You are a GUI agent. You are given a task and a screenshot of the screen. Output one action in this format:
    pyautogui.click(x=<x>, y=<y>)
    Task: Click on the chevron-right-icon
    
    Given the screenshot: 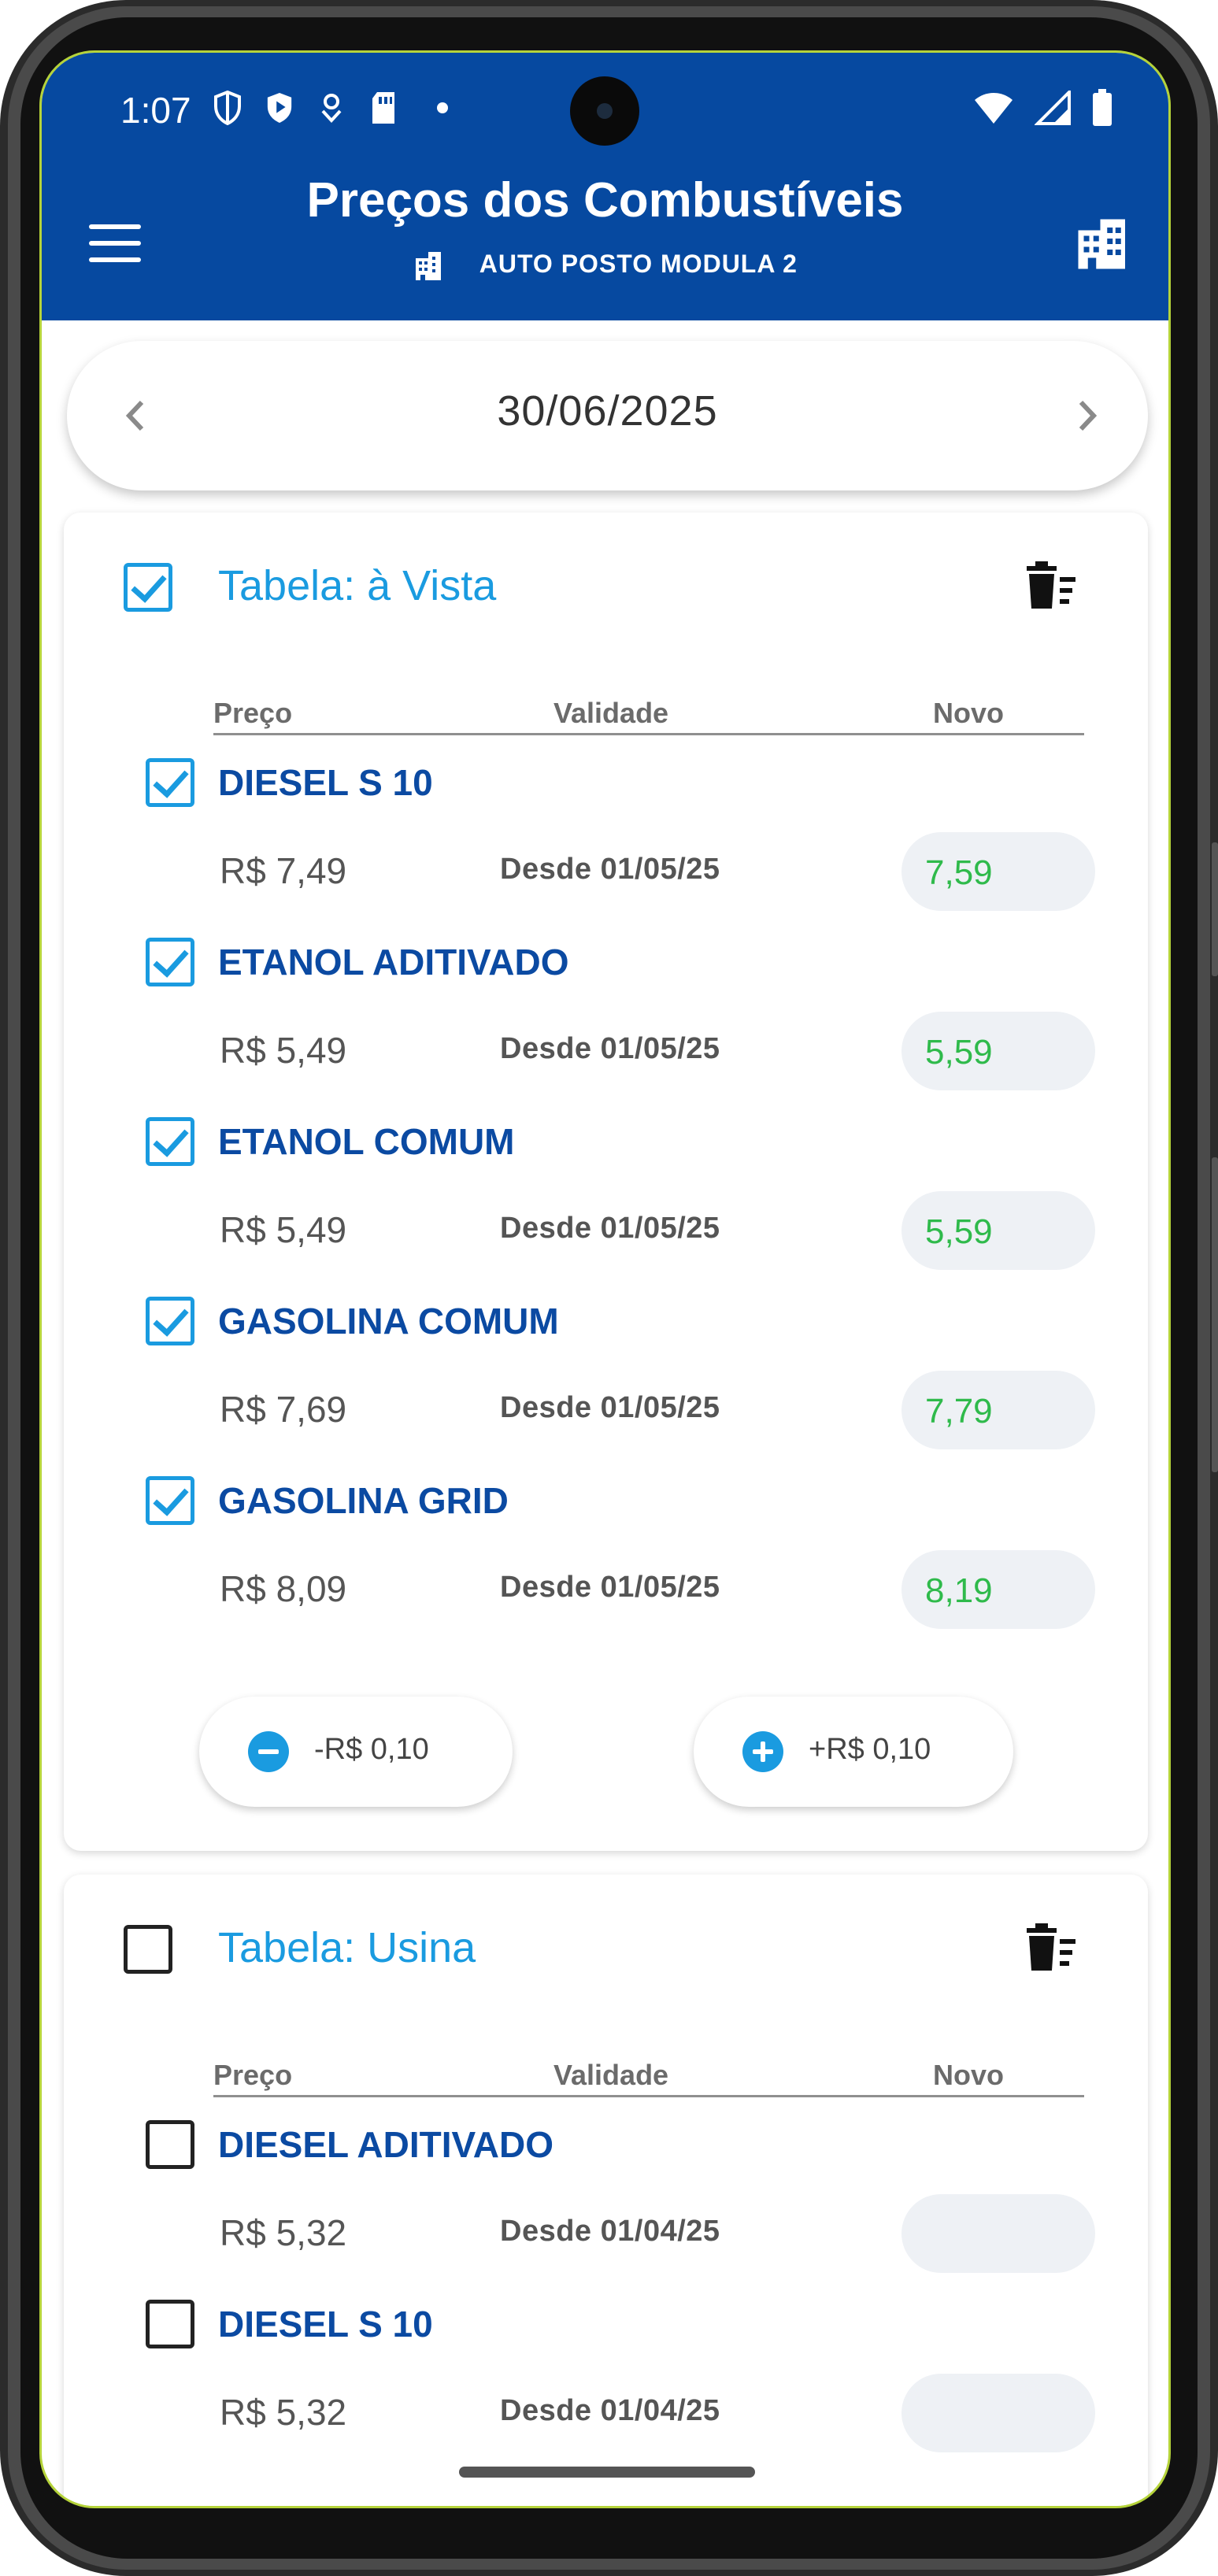 What is the action you would take?
    pyautogui.click(x=1088, y=415)
    